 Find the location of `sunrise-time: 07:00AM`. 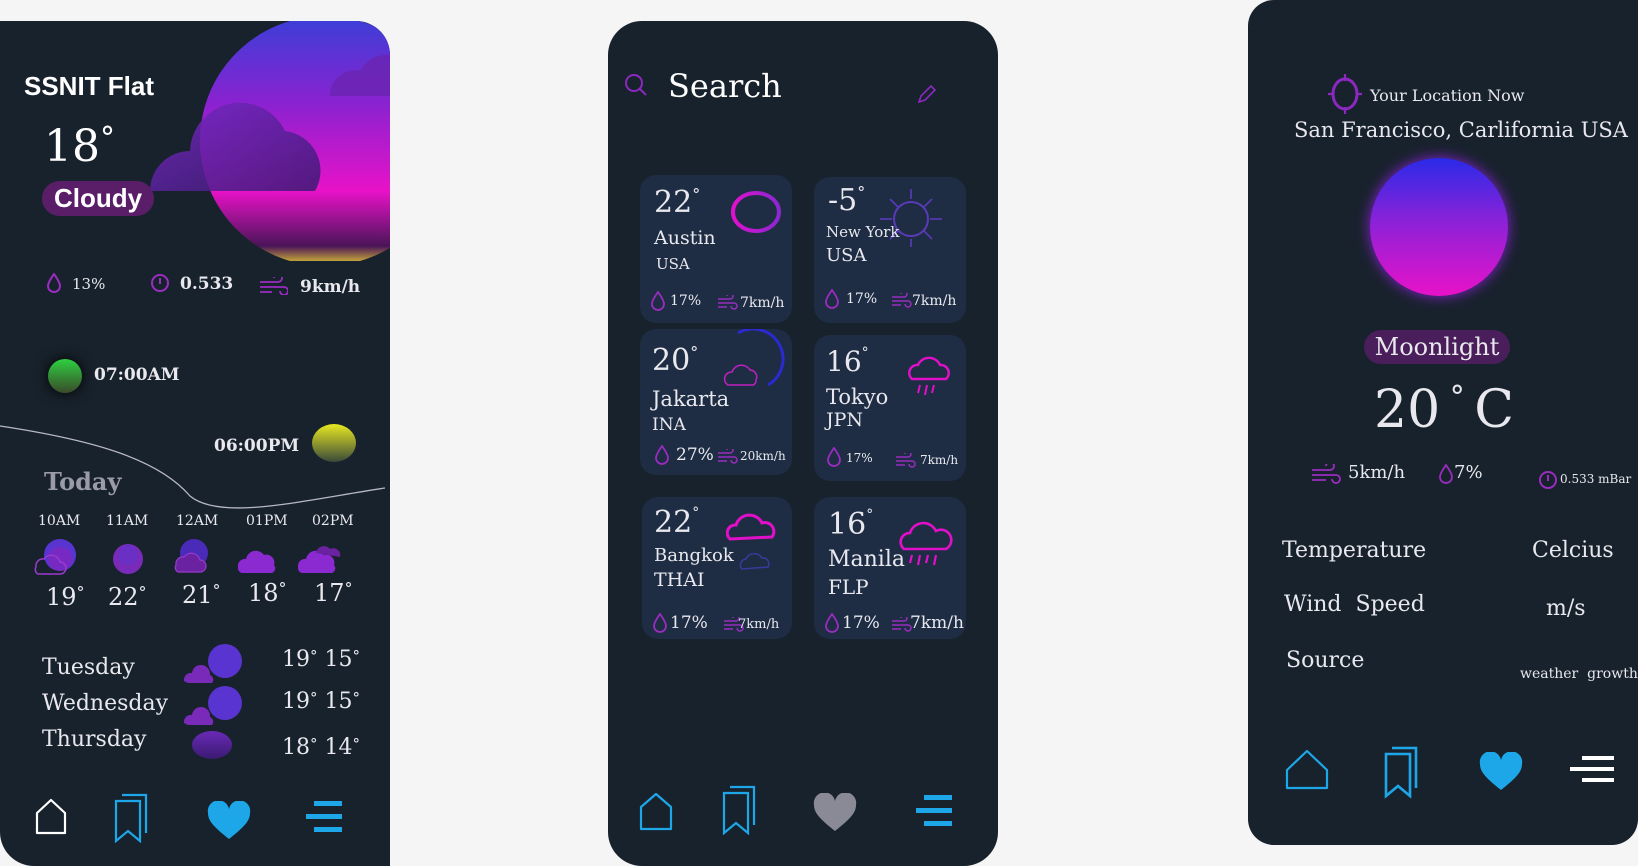

sunrise-time: 07:00AM is located at coordinates (137, 375).